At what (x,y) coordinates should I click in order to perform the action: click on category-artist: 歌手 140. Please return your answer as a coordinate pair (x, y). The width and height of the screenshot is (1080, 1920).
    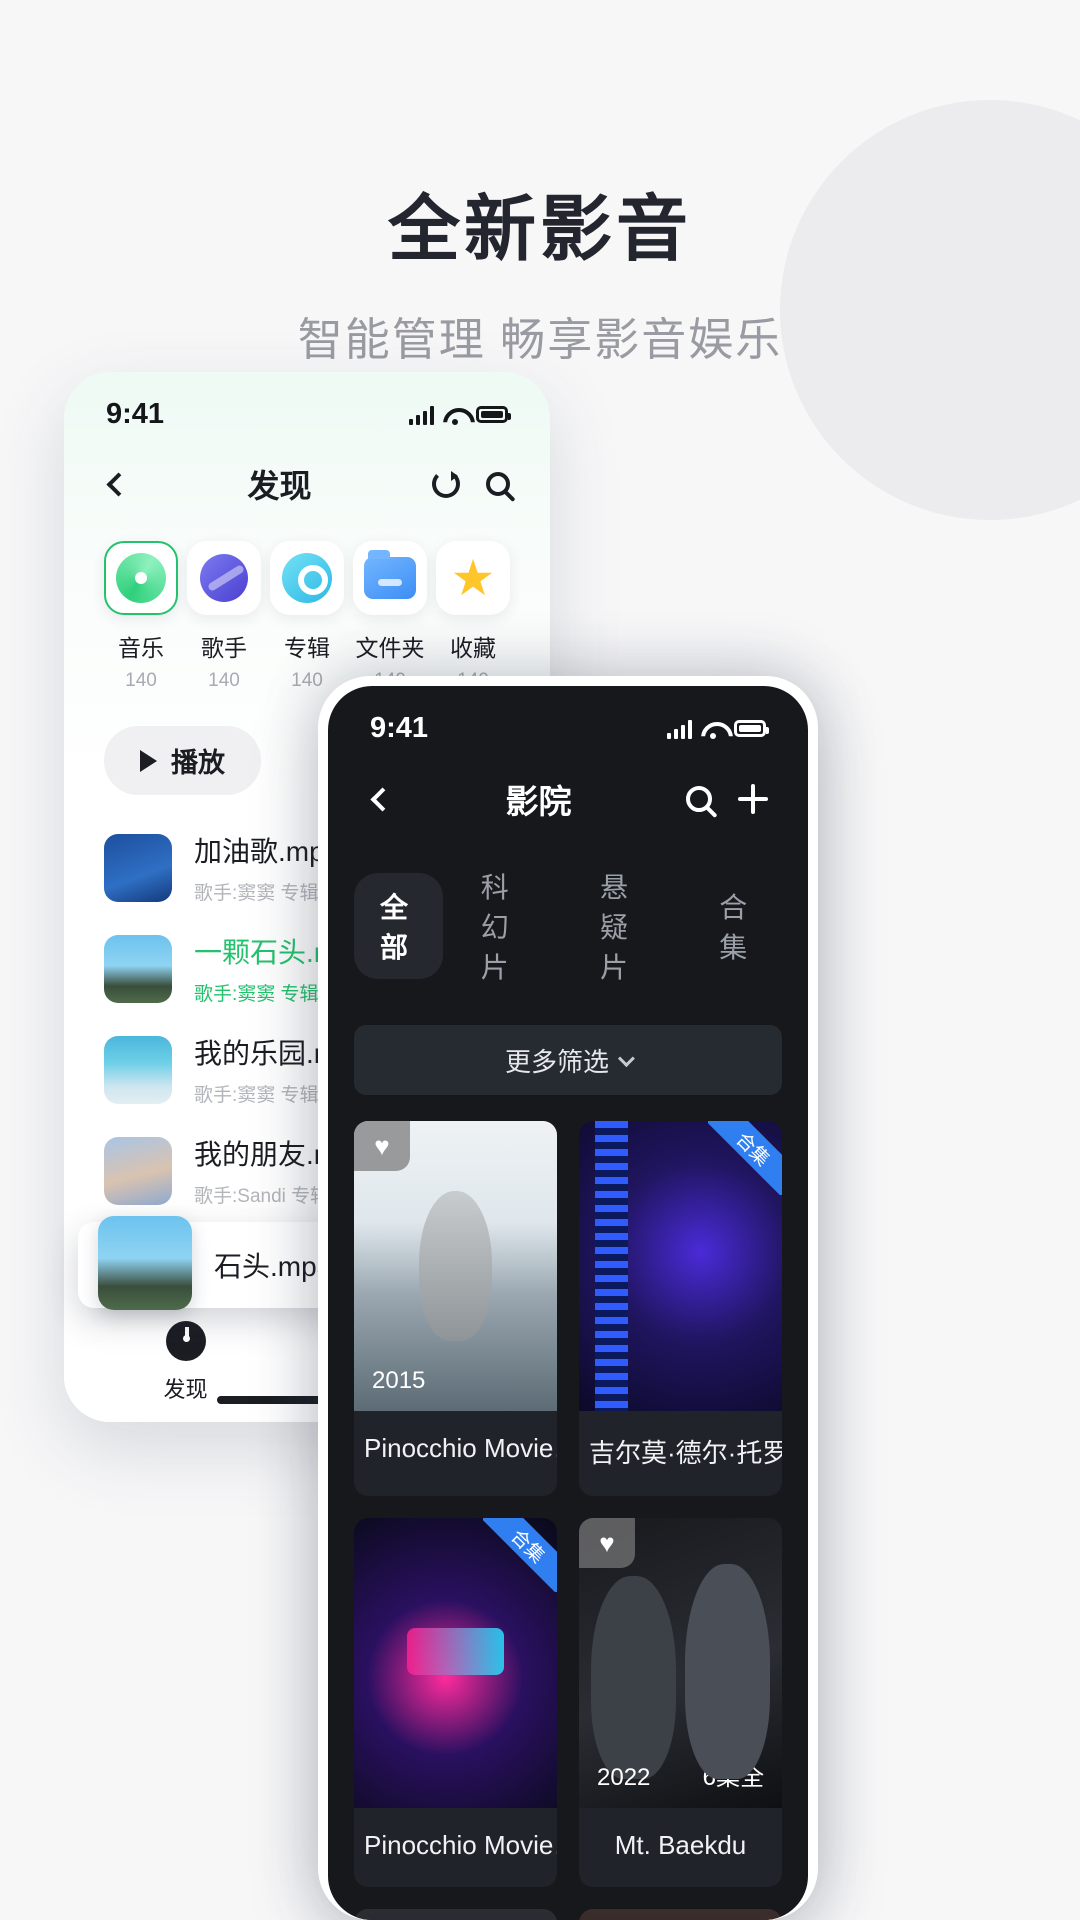
    Looking at the image, I should click on (224, 616).